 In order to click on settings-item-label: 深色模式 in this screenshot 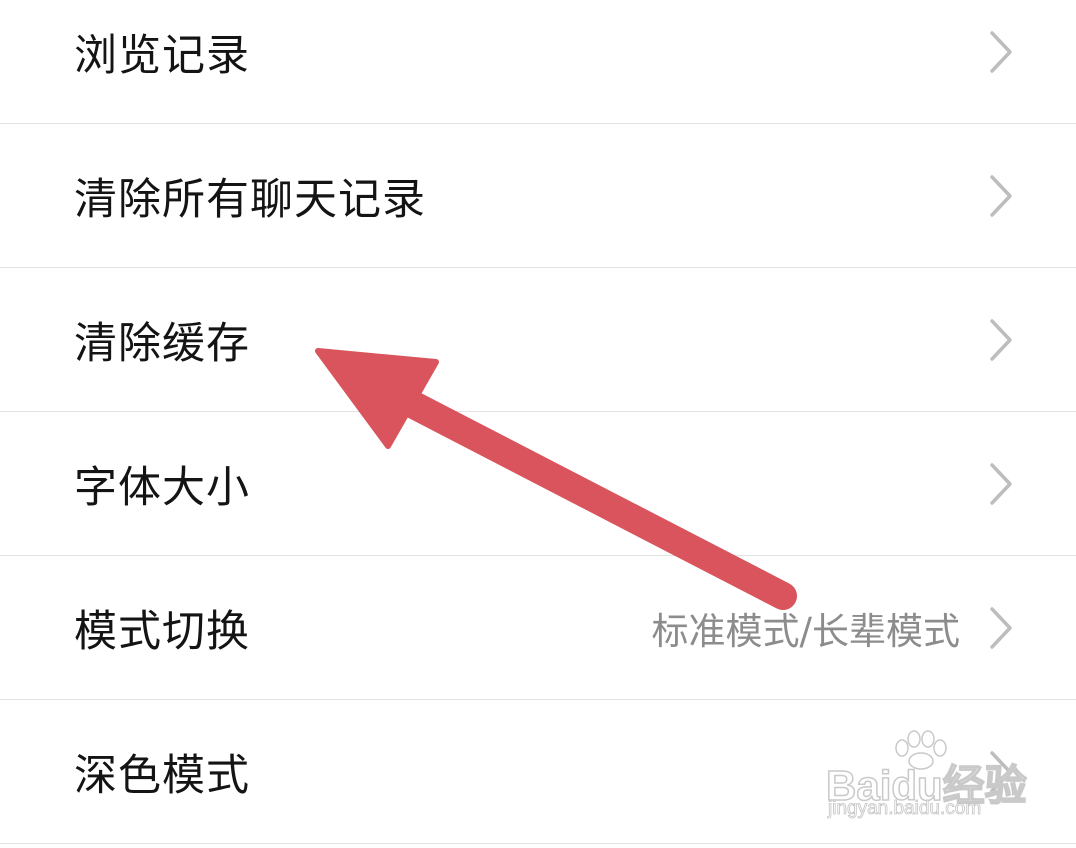, I will do `click(162, 776)`.